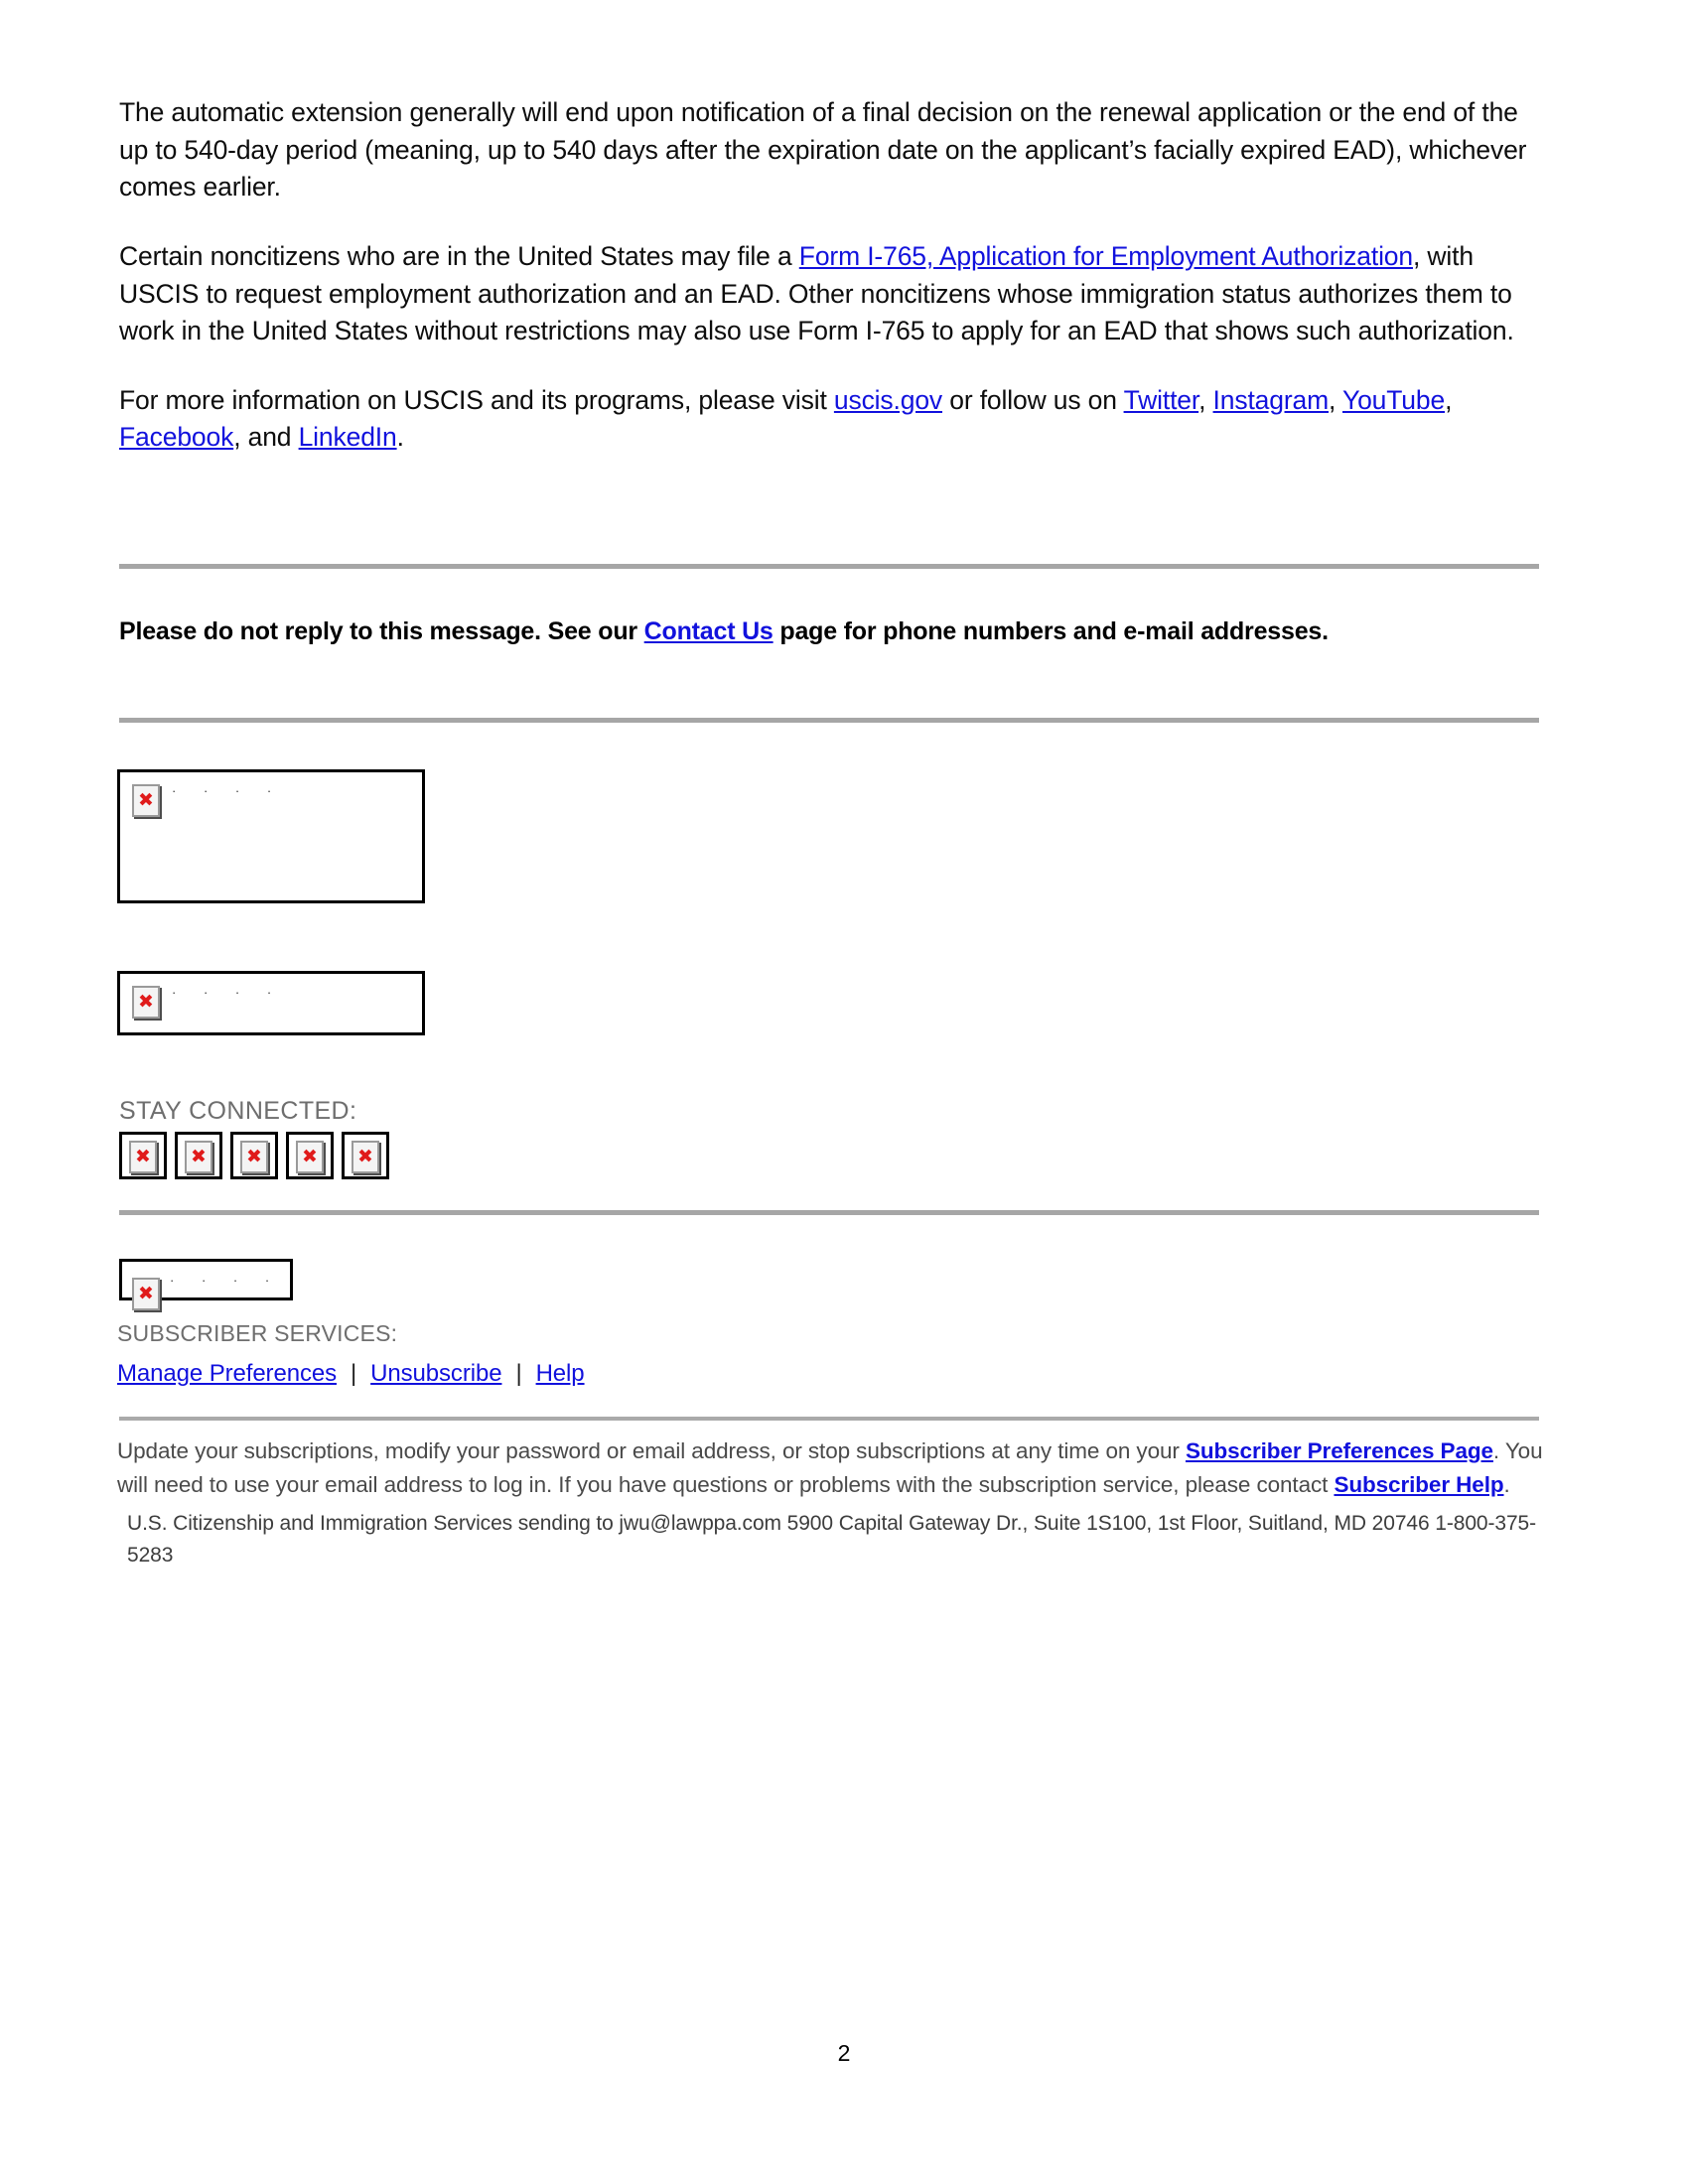 This screenshot has width=1688, height=2184. I want to click on stay-connected-icon-row: ✖ ✖ ✖ ✖ ✖, so click(254, 1155).